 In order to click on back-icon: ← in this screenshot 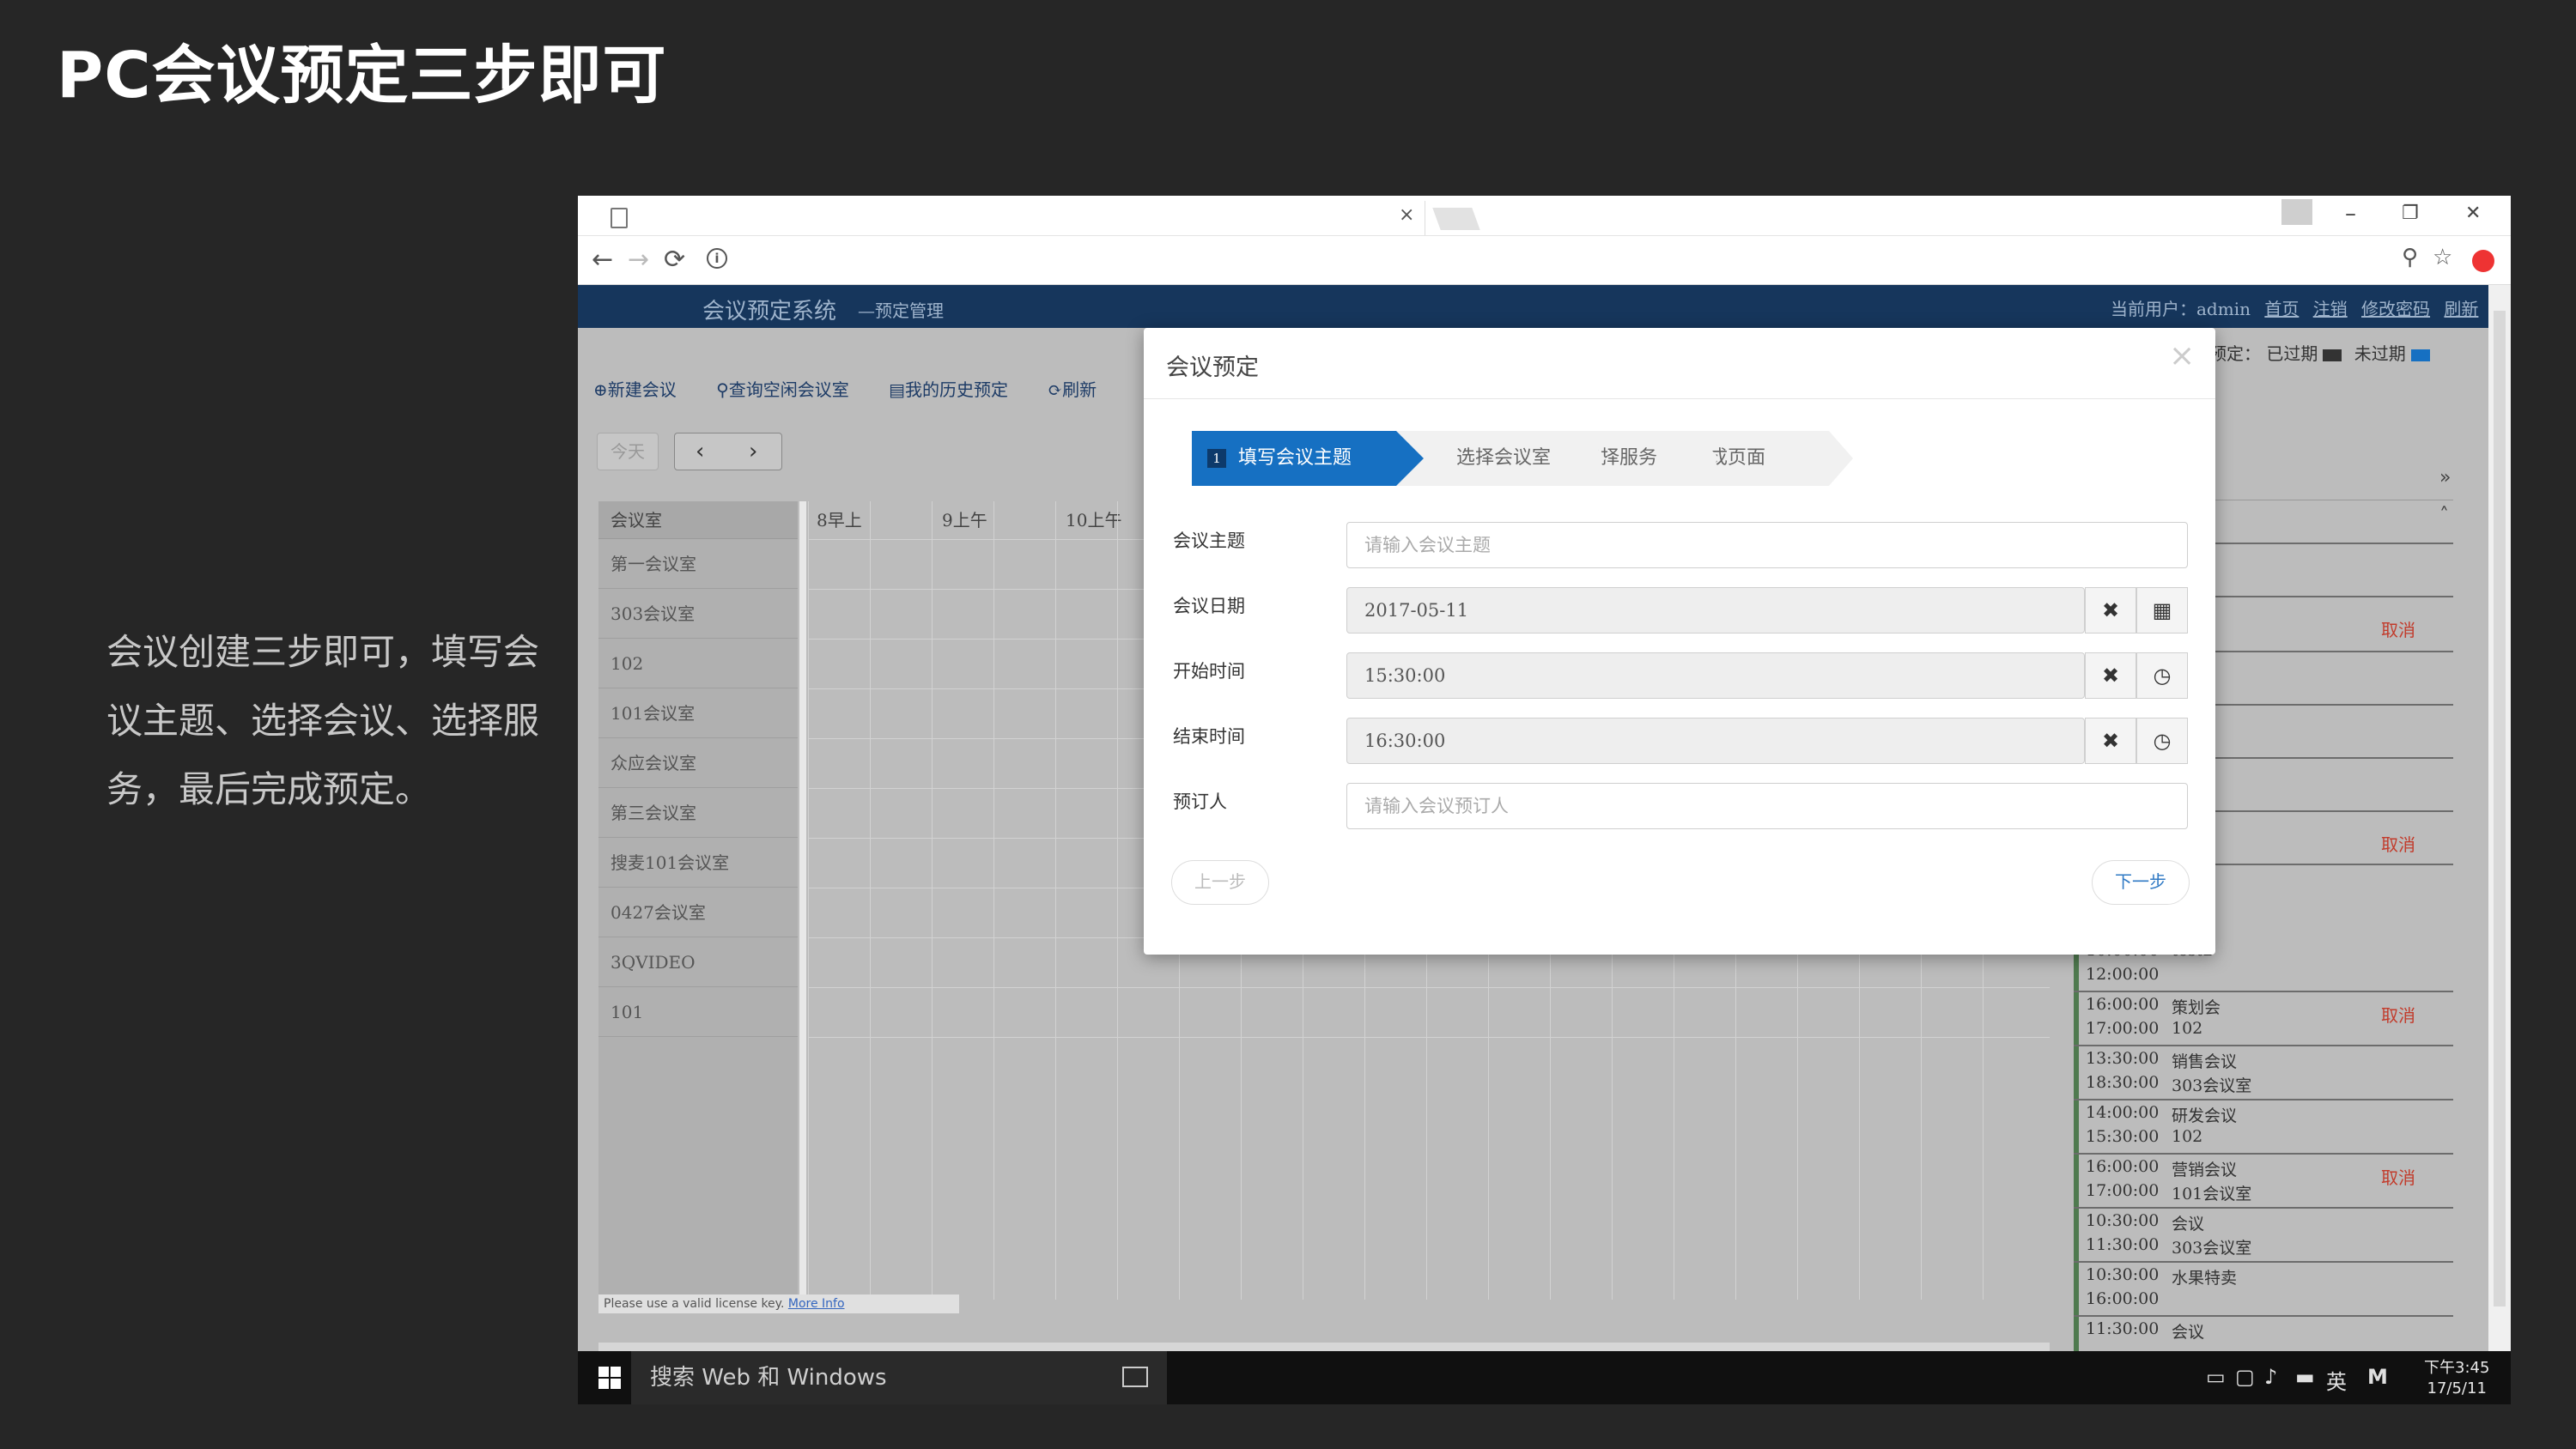, I will do `click(602, 260)`.